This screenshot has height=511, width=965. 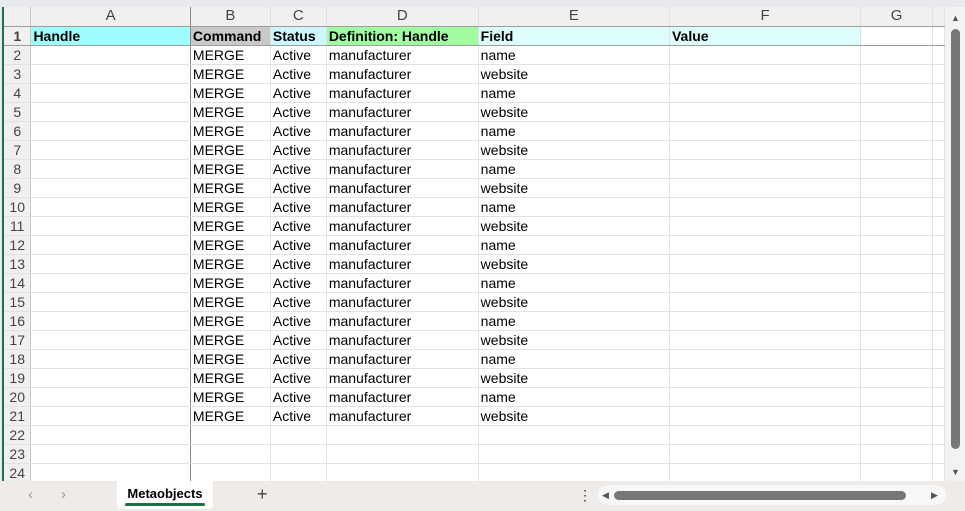 I want to click on row-header: 15, so click(x=18, y=302).